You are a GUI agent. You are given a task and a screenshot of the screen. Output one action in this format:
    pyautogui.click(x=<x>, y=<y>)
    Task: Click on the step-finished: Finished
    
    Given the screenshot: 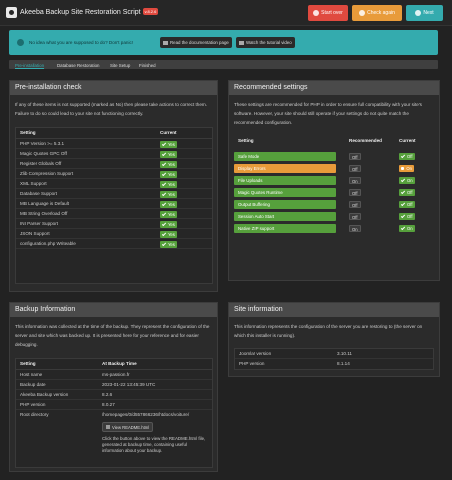 What is the action you would take?
    pyautogui.click(x=147, y=65)
    